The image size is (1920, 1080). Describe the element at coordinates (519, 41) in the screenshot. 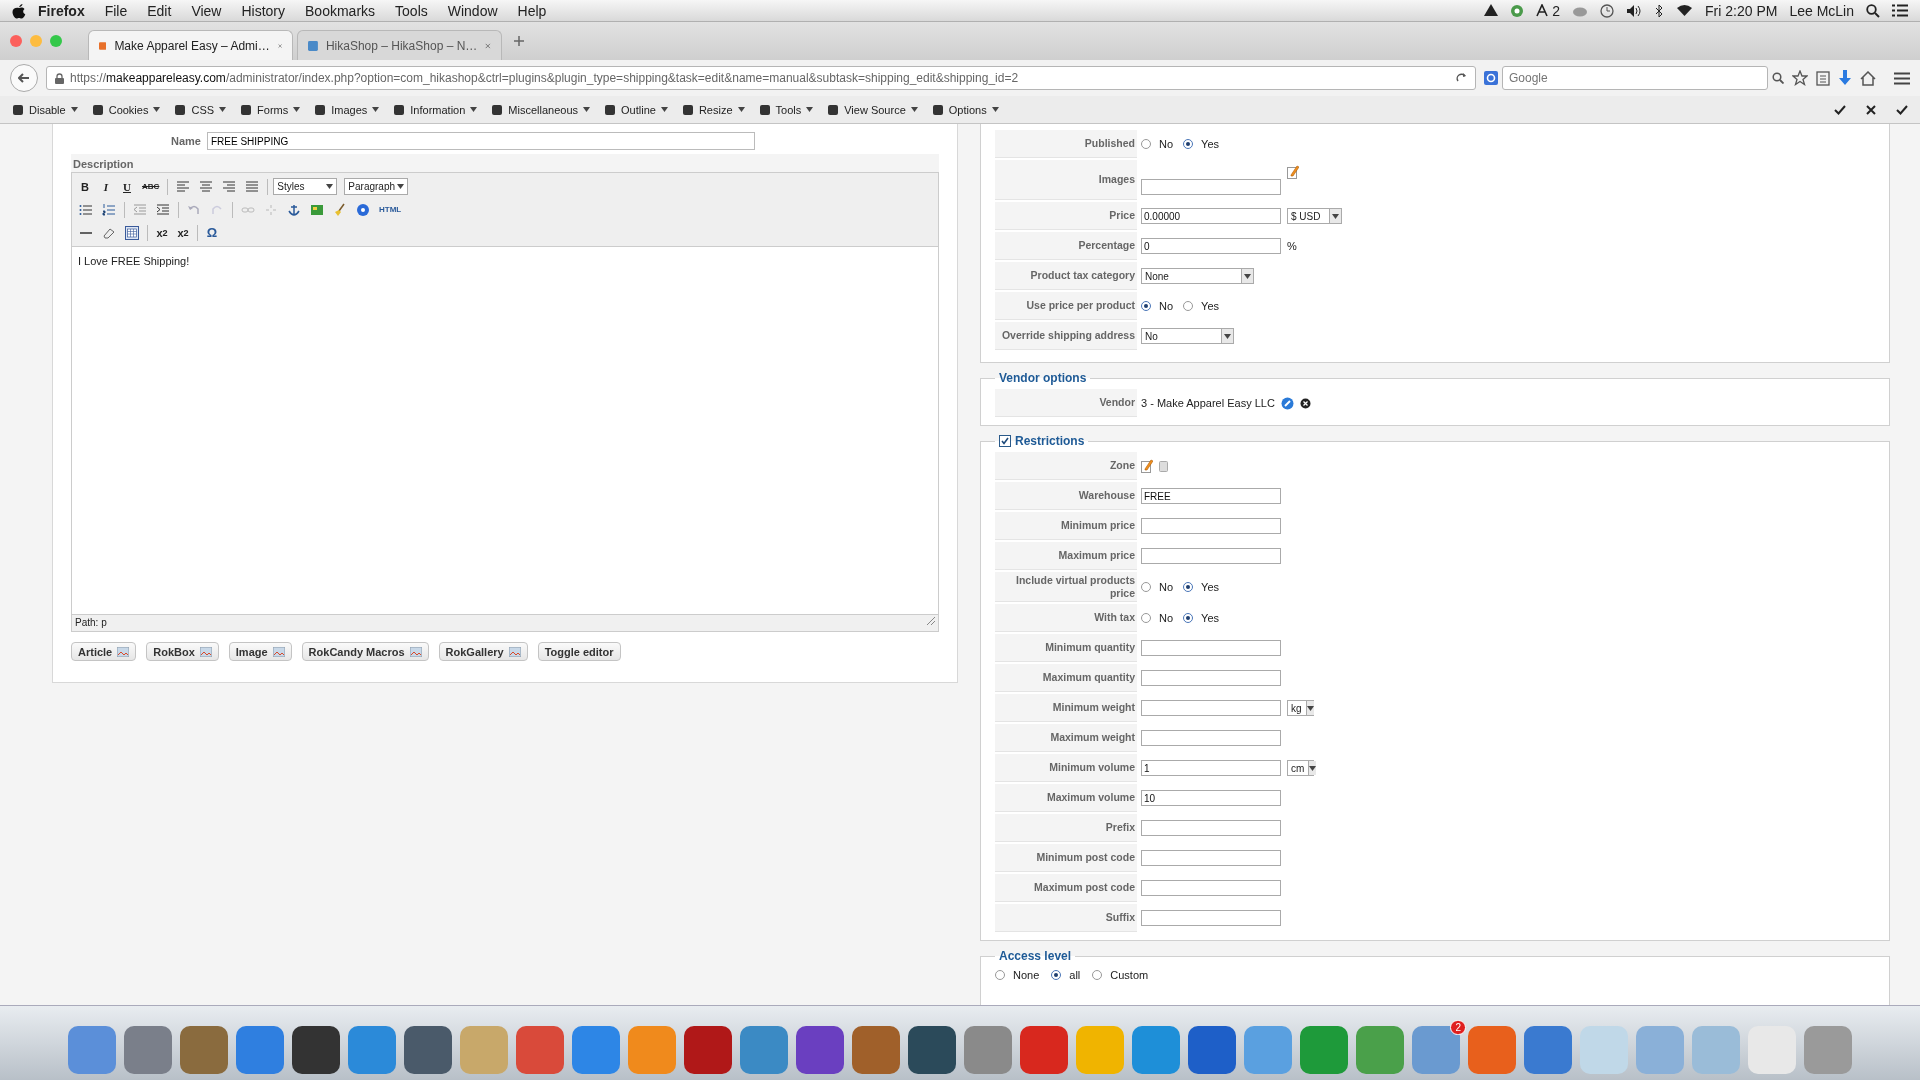

I see `new-tab-icon` at that location.